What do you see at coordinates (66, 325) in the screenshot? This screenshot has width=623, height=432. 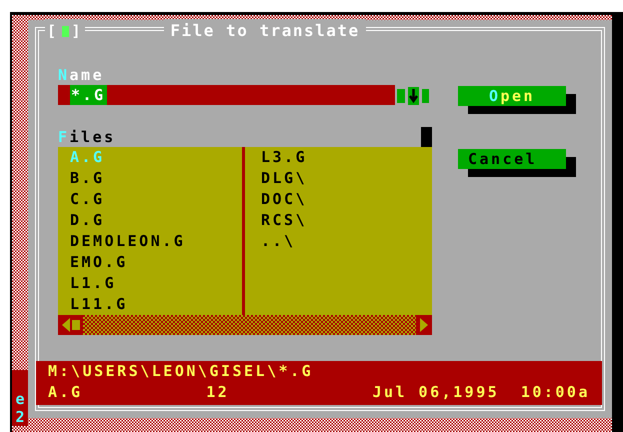 I see `left-arrow-icon` at bounding box center [66, 325].